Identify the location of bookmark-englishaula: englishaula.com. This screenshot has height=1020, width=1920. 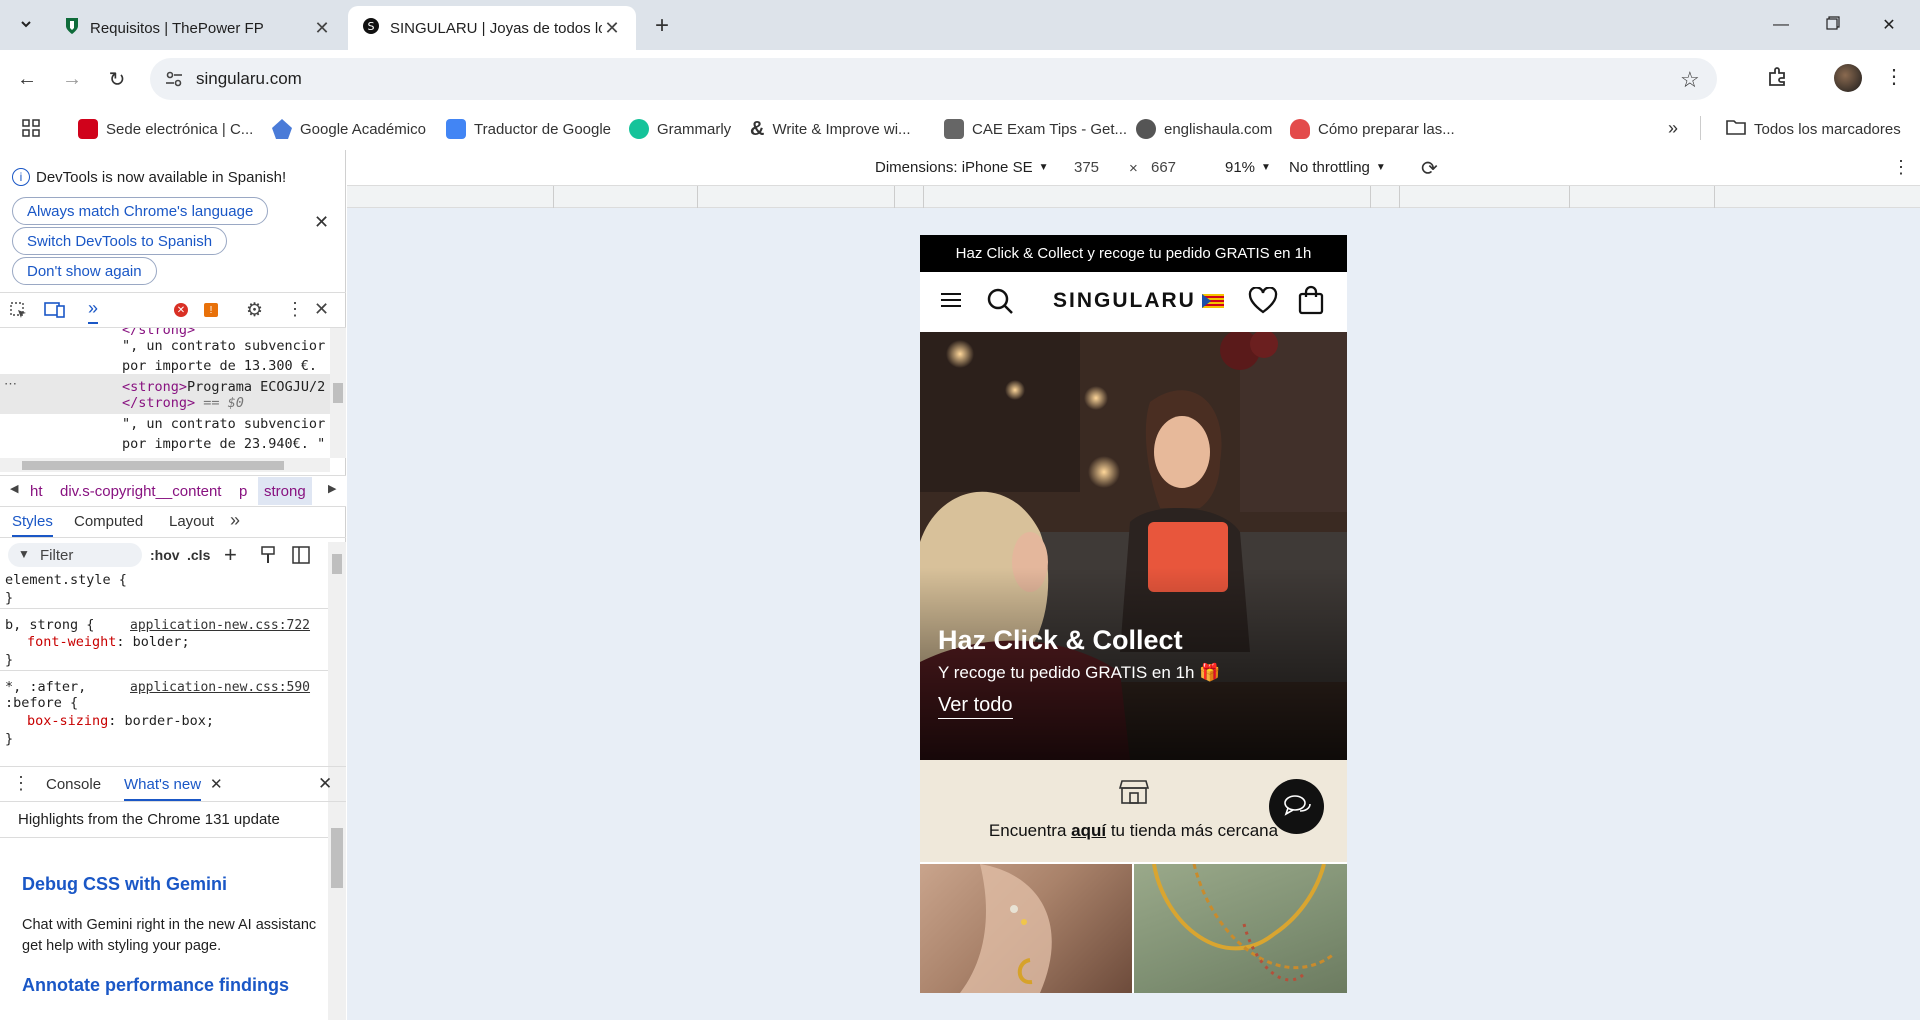
(1204, 129).